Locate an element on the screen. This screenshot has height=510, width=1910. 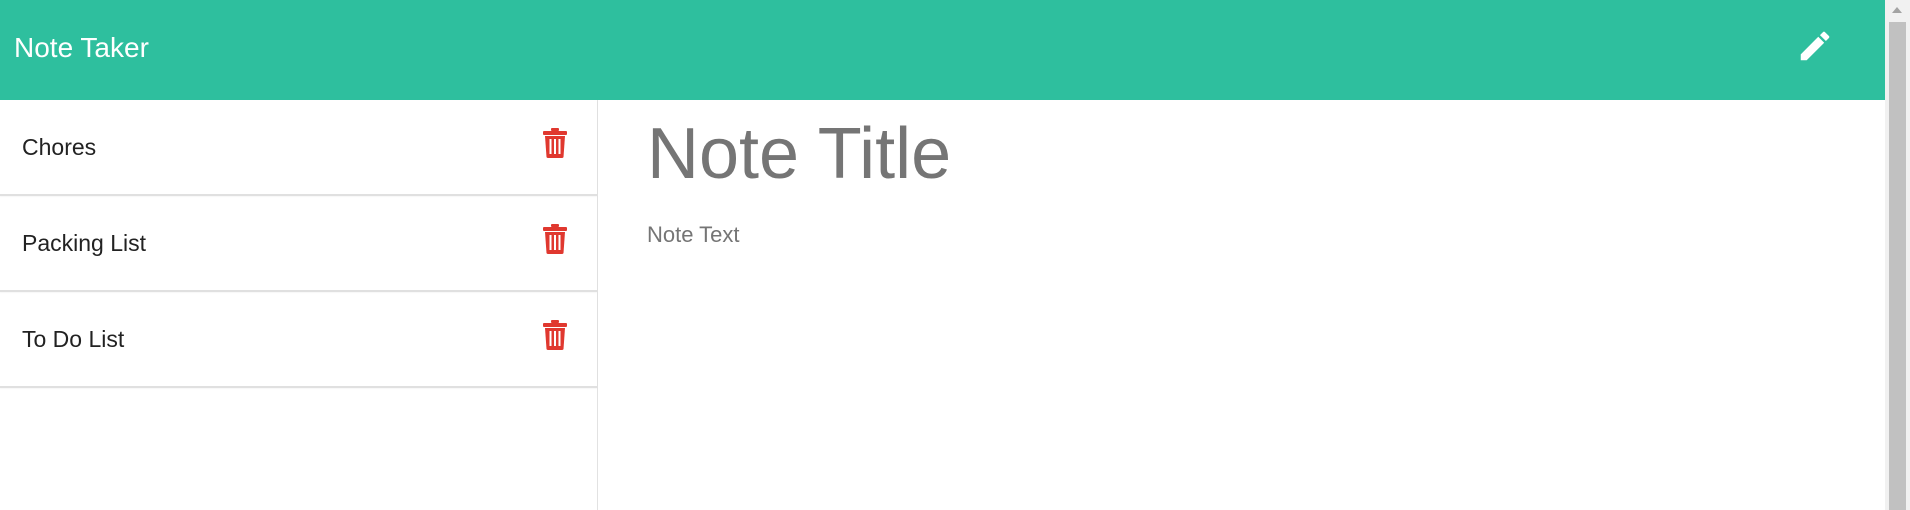
scrollbar is located at coordinates (1897, 255).